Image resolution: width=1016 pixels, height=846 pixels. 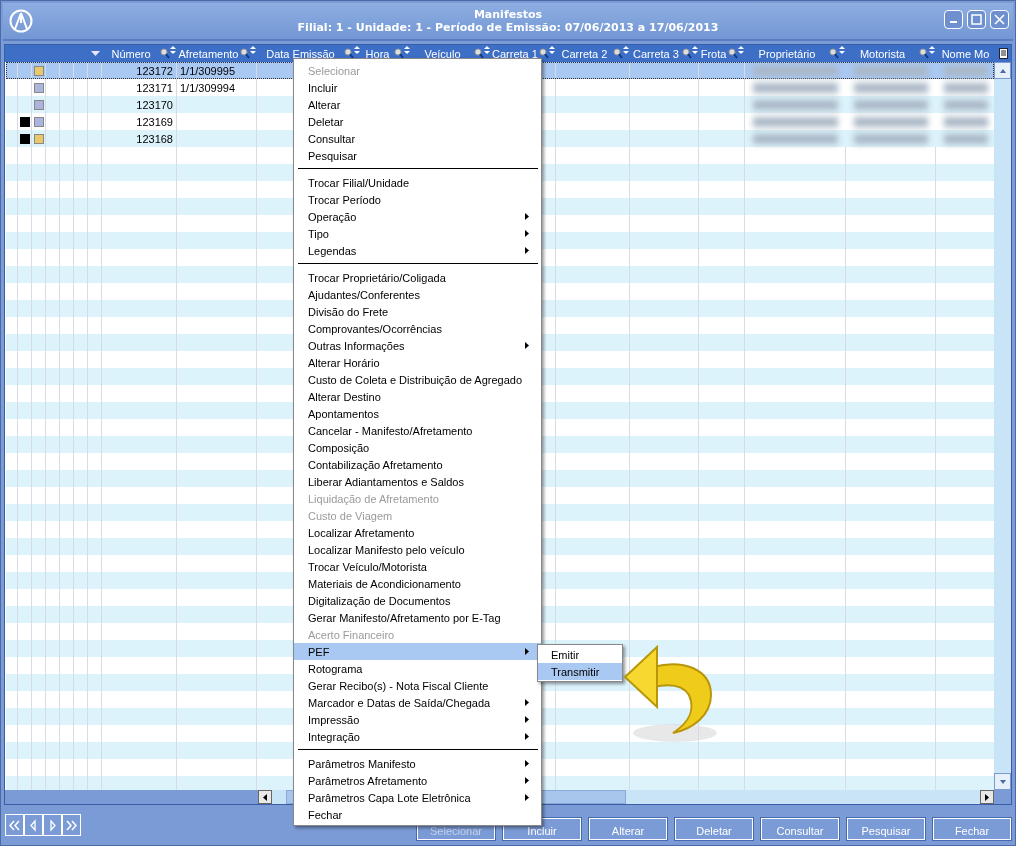 I want to click on table-cell: 123172, so click(x=154, y=70).